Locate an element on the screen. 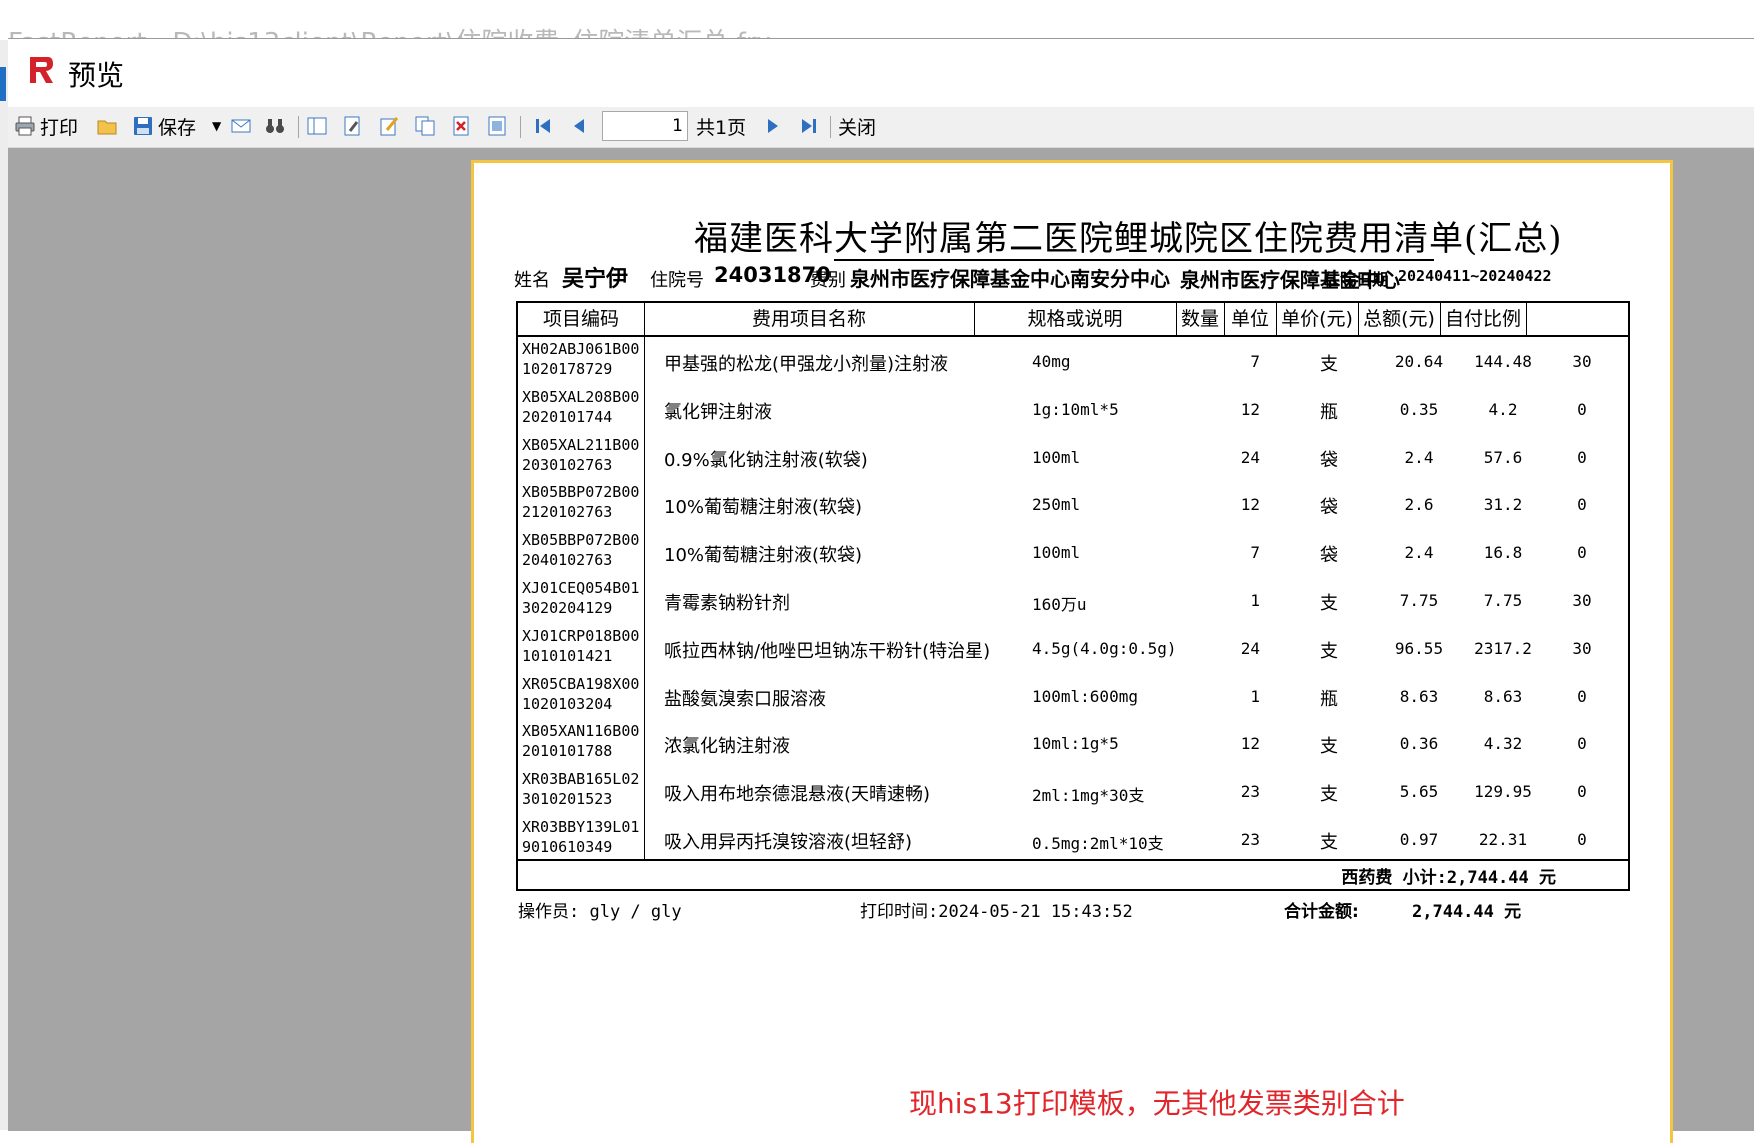 The width and height of the screenshot is (1754, 1143). prev-page-button is located at coordinates (579, 126).